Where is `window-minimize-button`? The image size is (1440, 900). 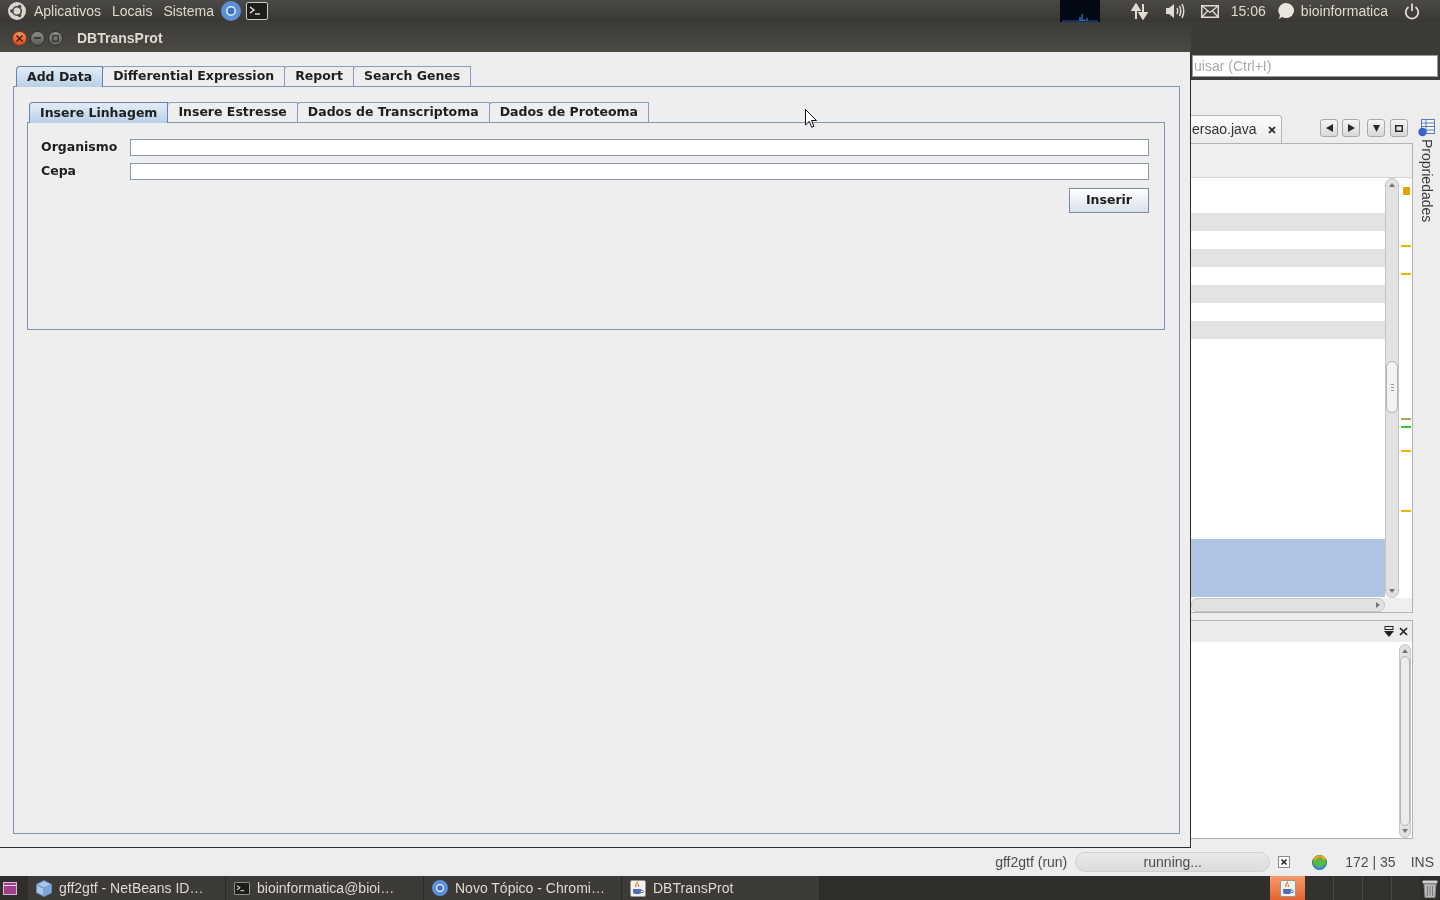
window-minimize-button is located at coordinates (37, 38).